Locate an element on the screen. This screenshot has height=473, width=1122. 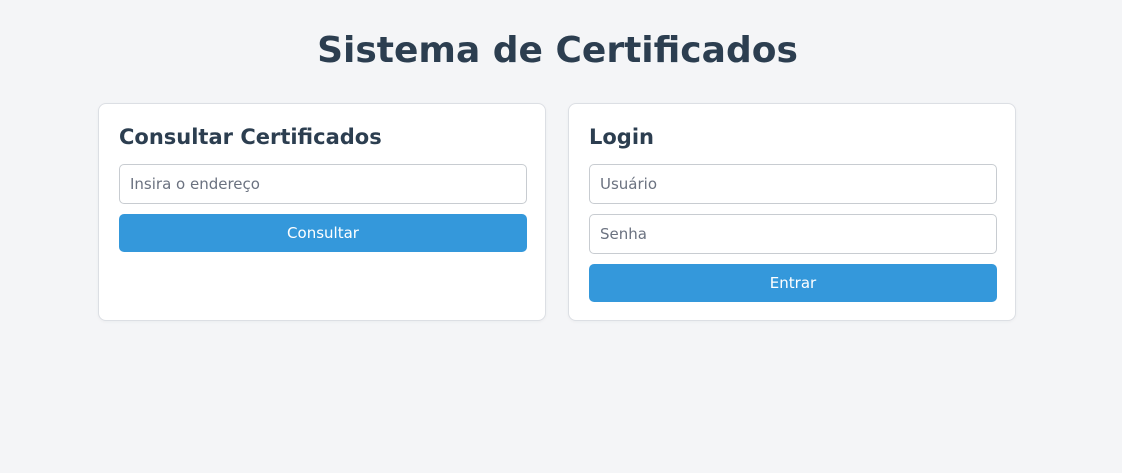
consult-card-title: Consultar Certificados is located at coordinates (250, 137).